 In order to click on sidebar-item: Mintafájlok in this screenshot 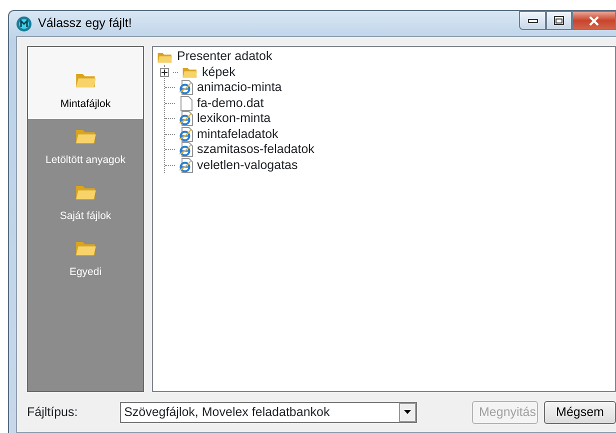, I will do `click(85, 83)`.